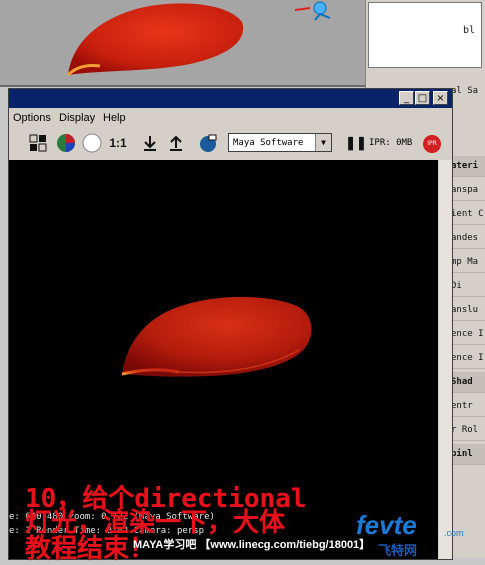 This screenshot has height=565, width=485. What do you see at coordinates (323, 142) in the screenshot?
I see `chevron-down-icon: ▼` at bounding box center [323, 142].